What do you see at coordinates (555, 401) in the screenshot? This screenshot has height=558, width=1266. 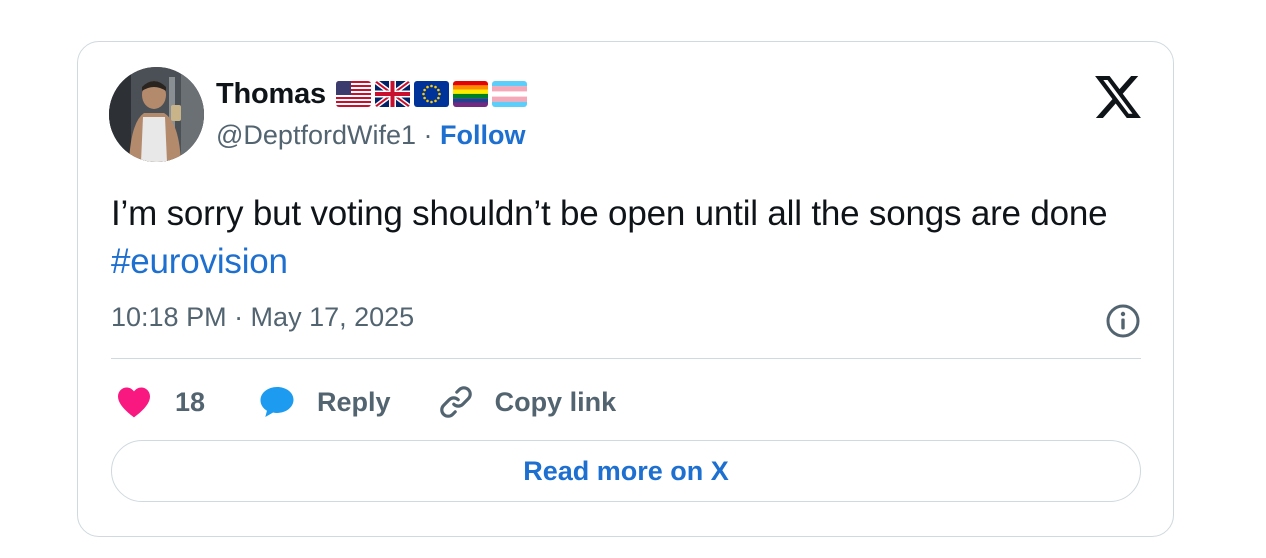 I see `copy-link-label: Copy link` at bounding box center [555, 401].